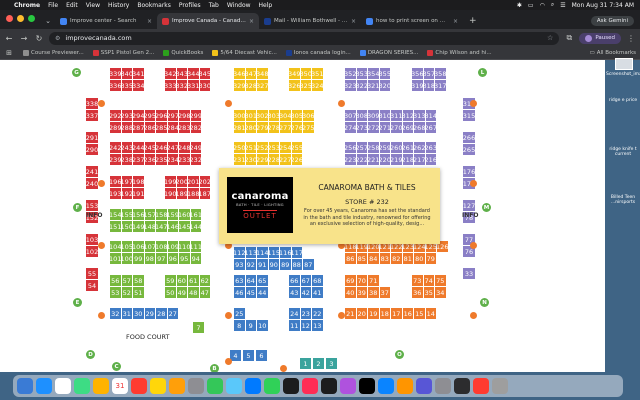 The image size is (640, 400). What do you see at coordinates (181, 280) in the screenshot?
I see `store-unit: 60` at bounding box center [181, 280].